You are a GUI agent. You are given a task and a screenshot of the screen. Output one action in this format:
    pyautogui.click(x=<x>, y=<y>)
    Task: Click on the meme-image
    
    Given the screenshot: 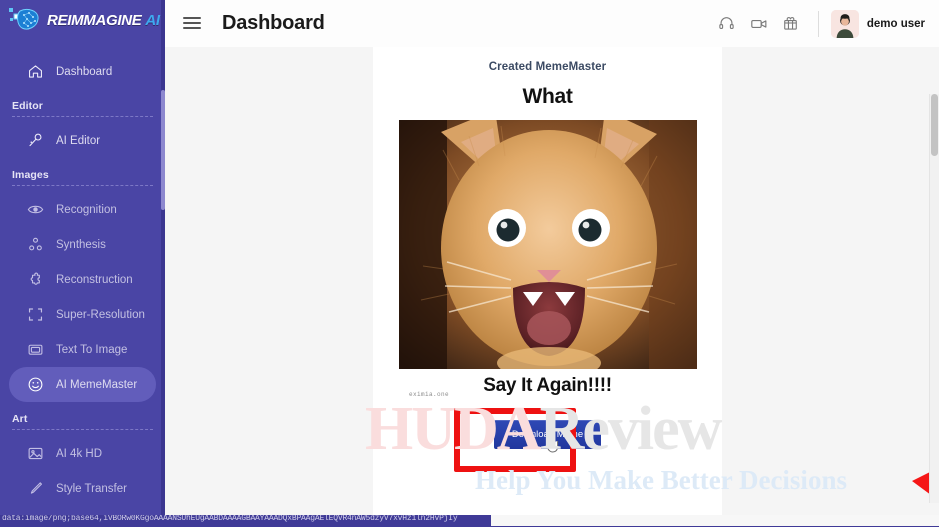 What is the action you would take?
    pyautogui.click(x=548, y=244)
    